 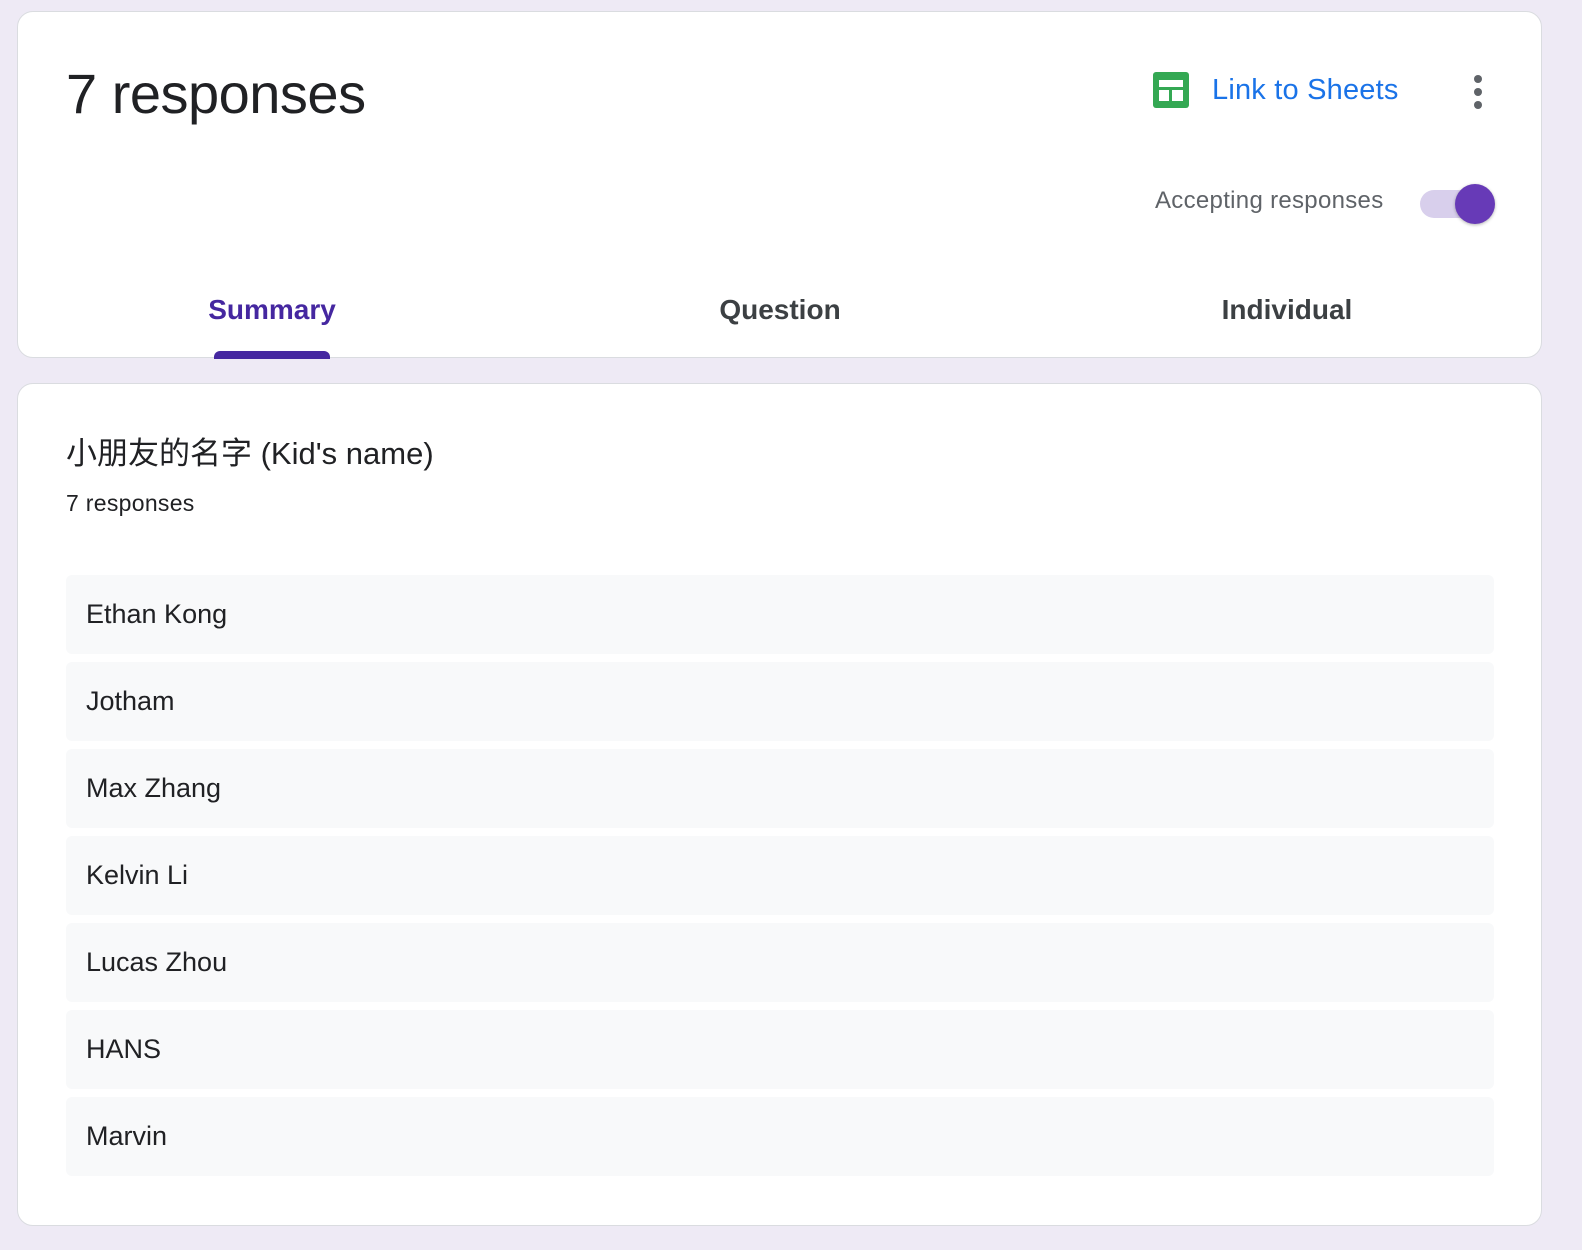 I want to click on response-tabs: Summary Question Individual, so click(x=779, y=320).